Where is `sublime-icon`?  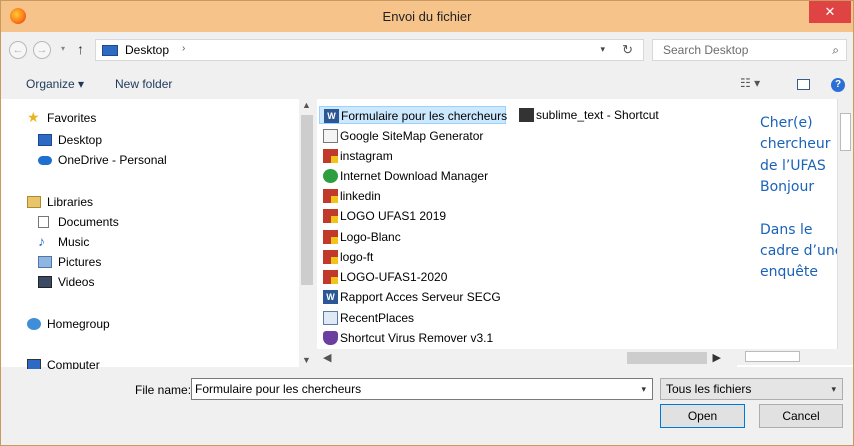
sublime-icon is located at coordinates (526, 115).